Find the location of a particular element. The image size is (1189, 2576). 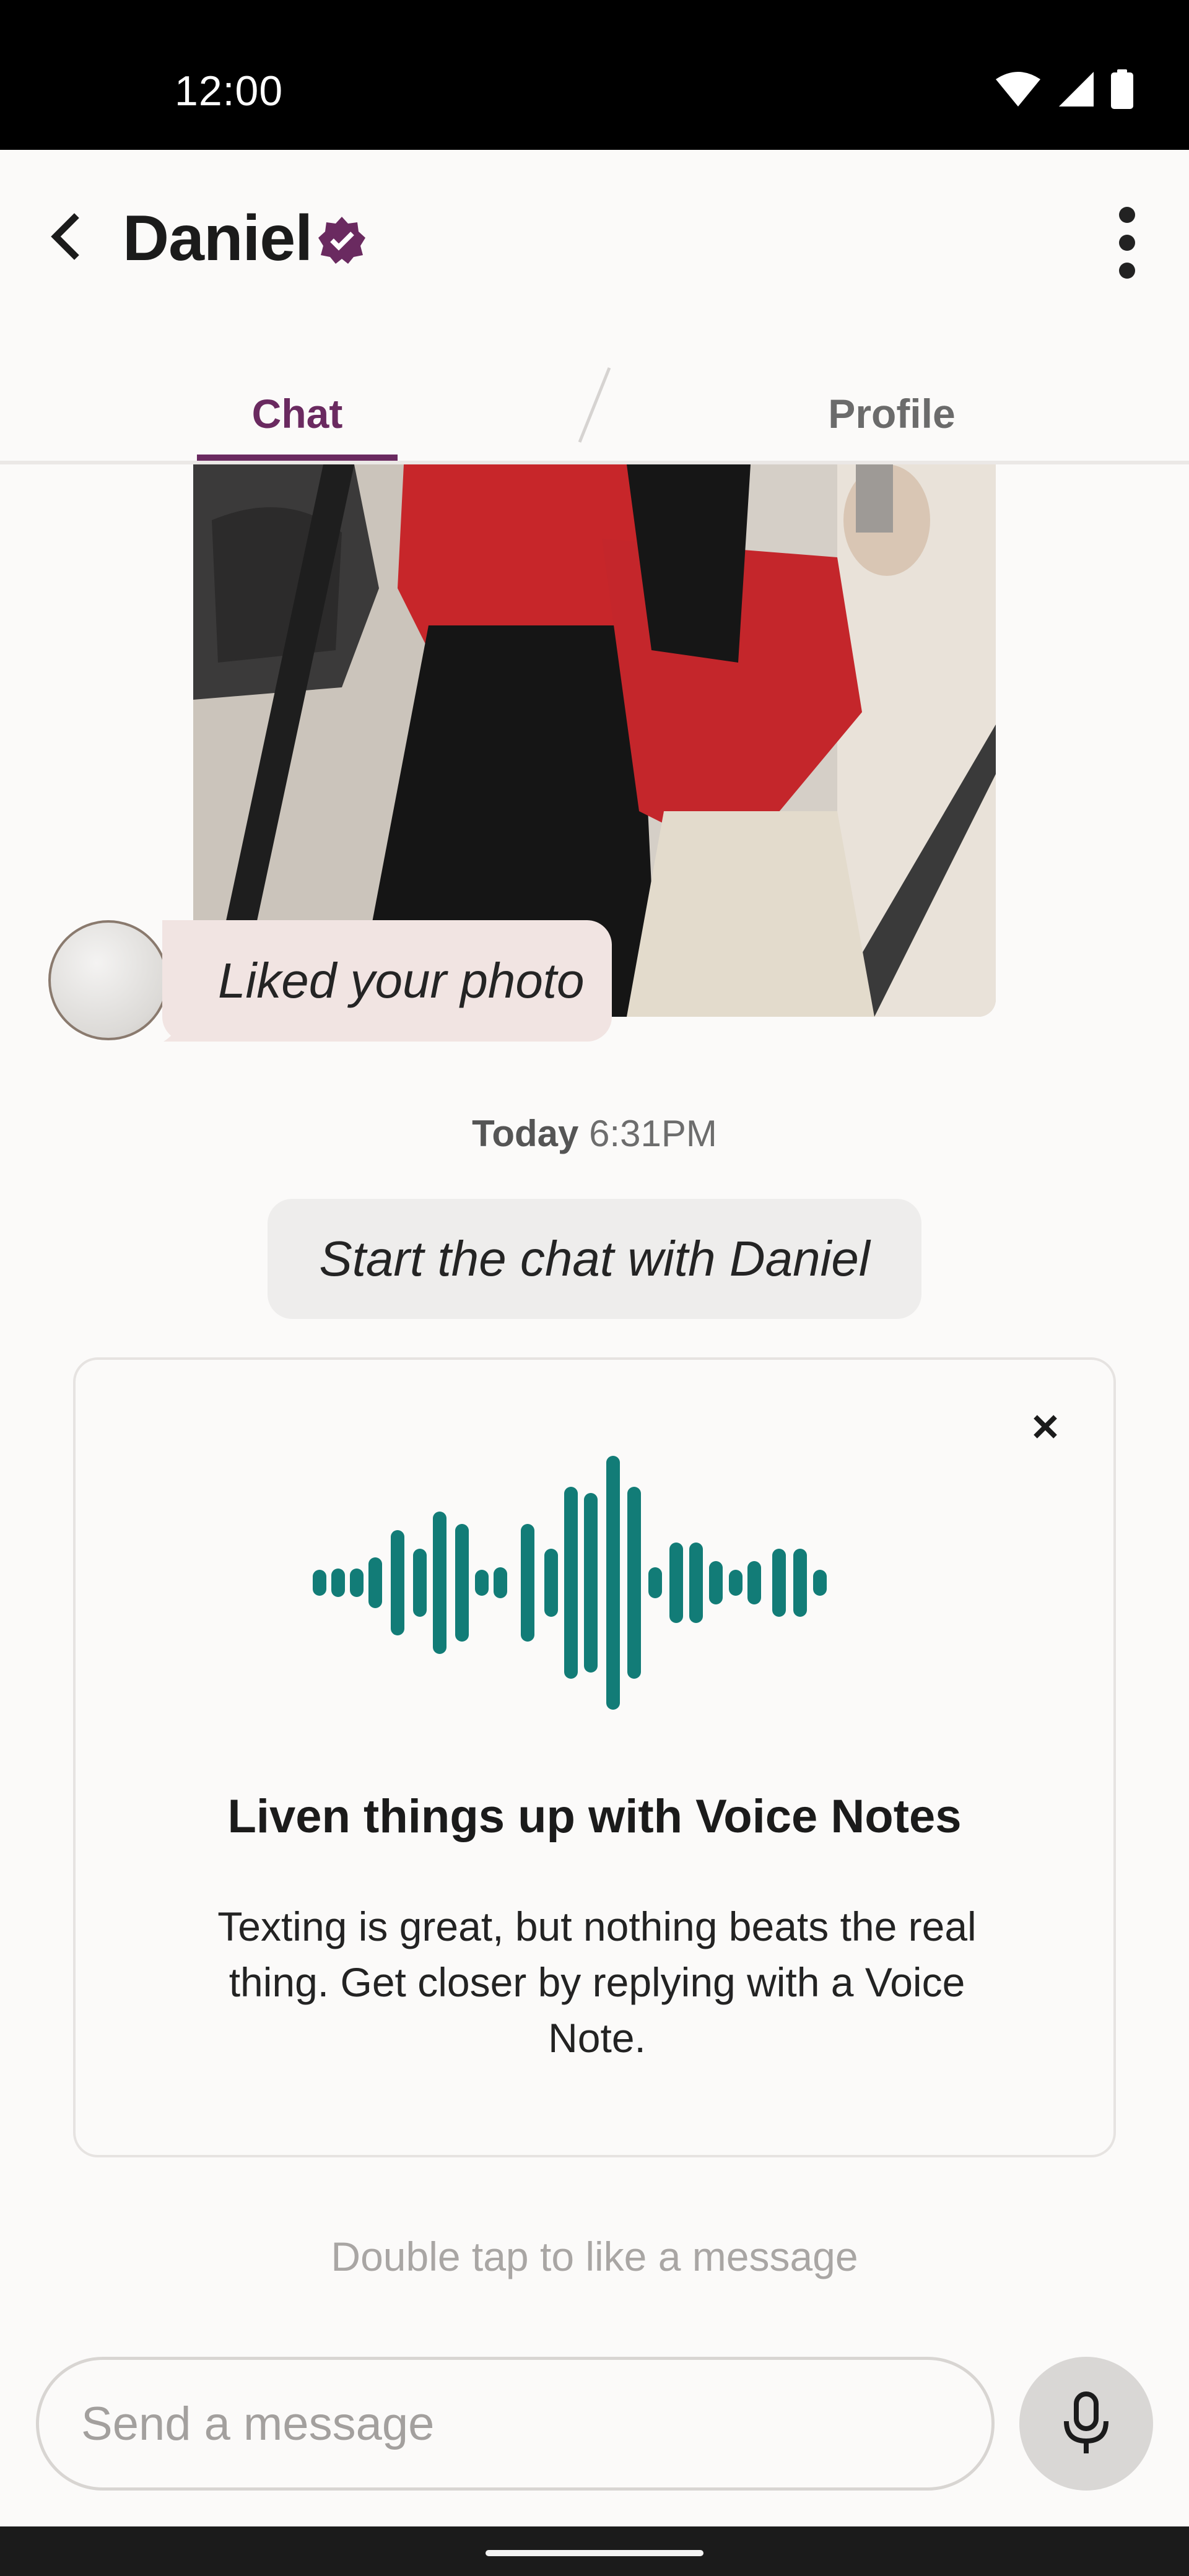

liked-photo-message: Liked your photo is located at coordinates (387, 981).